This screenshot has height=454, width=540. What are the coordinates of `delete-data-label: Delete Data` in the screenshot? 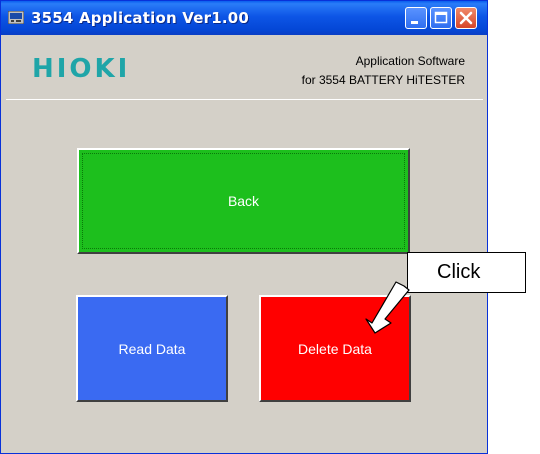 It's located at (335, 348).